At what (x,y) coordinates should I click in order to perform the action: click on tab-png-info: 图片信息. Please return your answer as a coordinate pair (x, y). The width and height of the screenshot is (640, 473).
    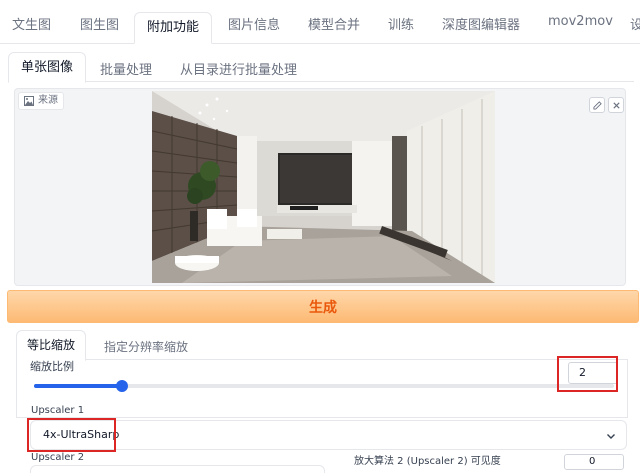
    Looking at the image, I should click on (254, 23).